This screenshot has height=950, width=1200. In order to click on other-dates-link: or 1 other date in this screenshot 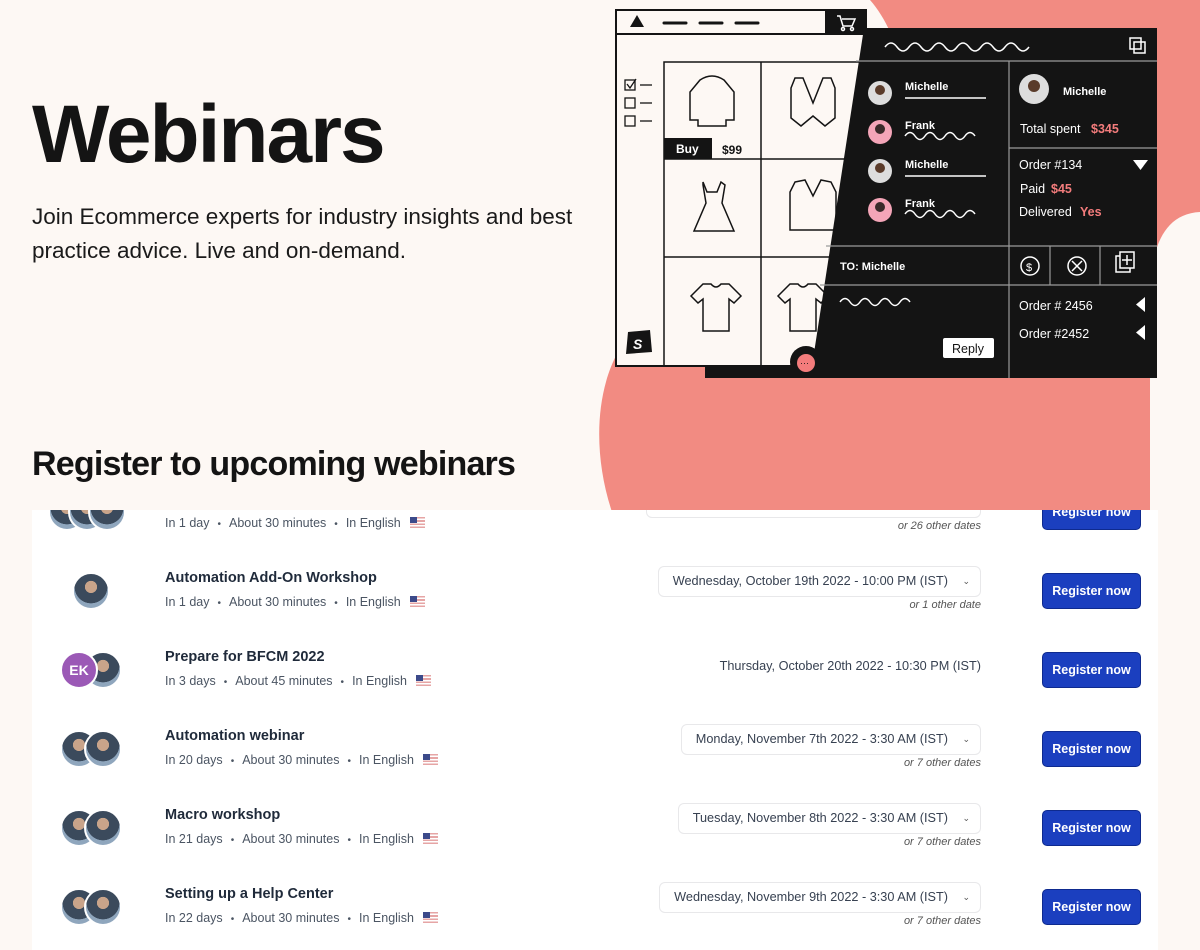, I will do `click(945, 605)`.